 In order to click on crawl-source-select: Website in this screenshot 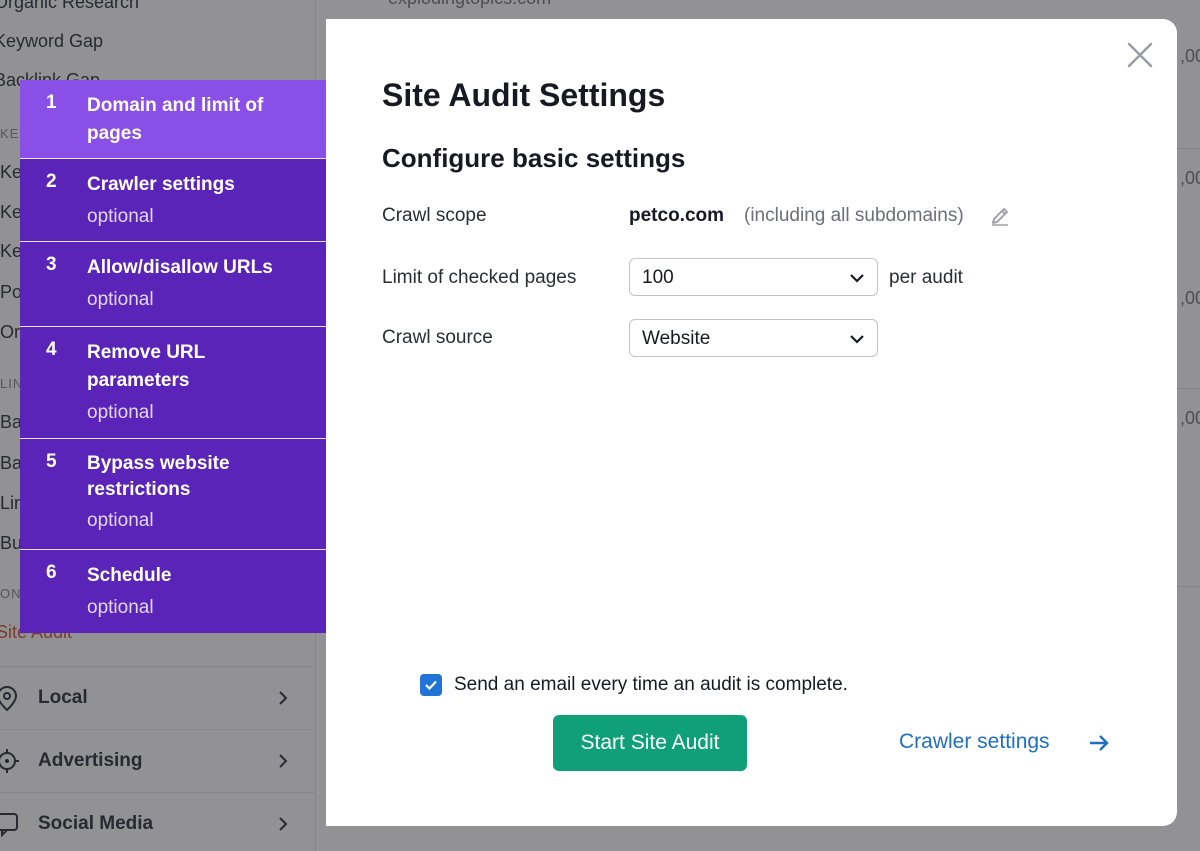, I will do `click(753, 338)`.